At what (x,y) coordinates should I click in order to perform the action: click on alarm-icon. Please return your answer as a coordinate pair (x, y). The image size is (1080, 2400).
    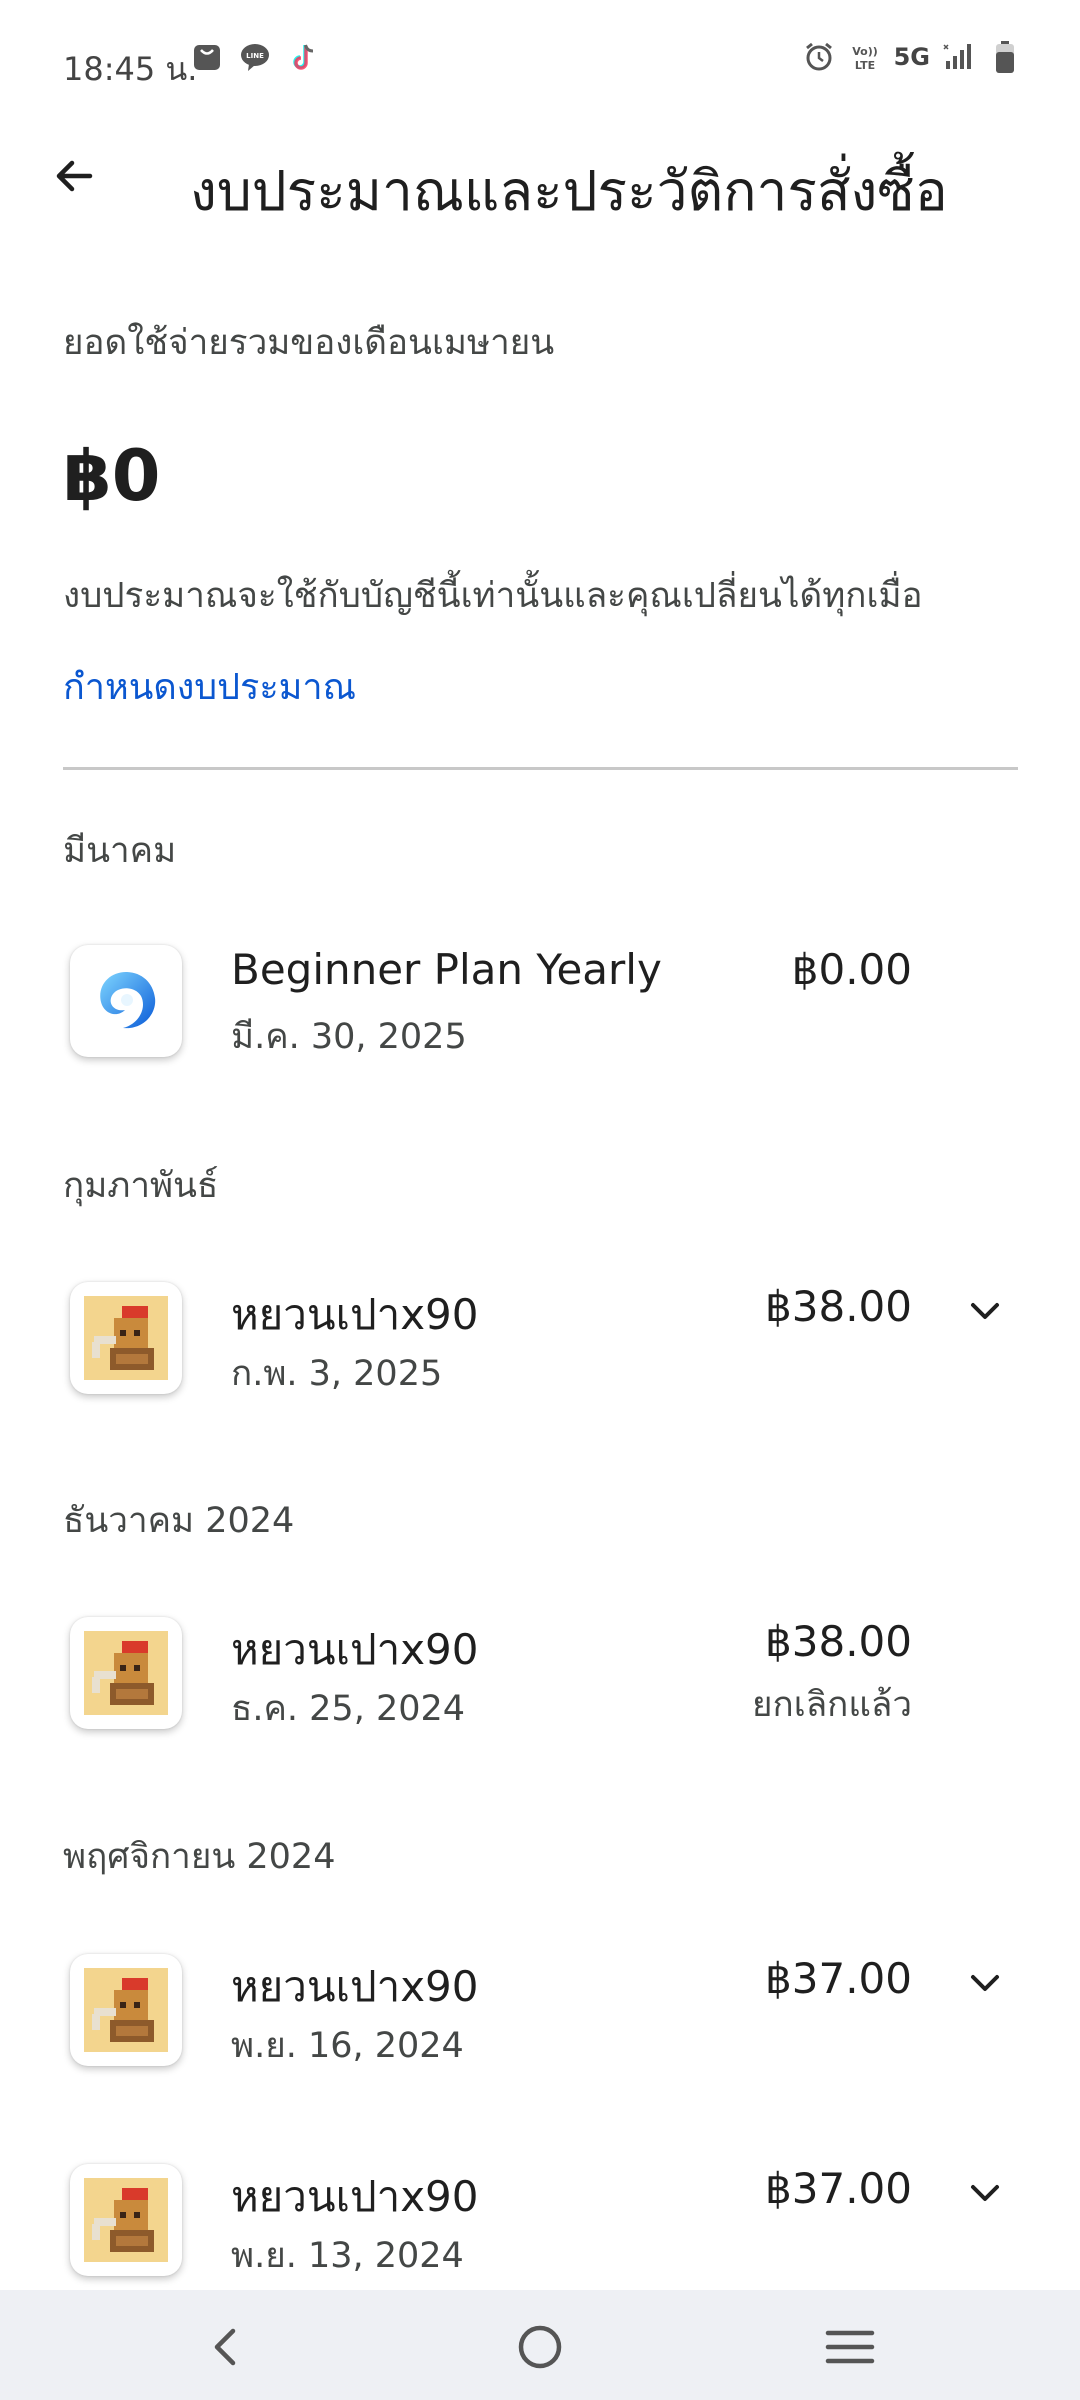
    Looking at the image, I should click on (819, 57).